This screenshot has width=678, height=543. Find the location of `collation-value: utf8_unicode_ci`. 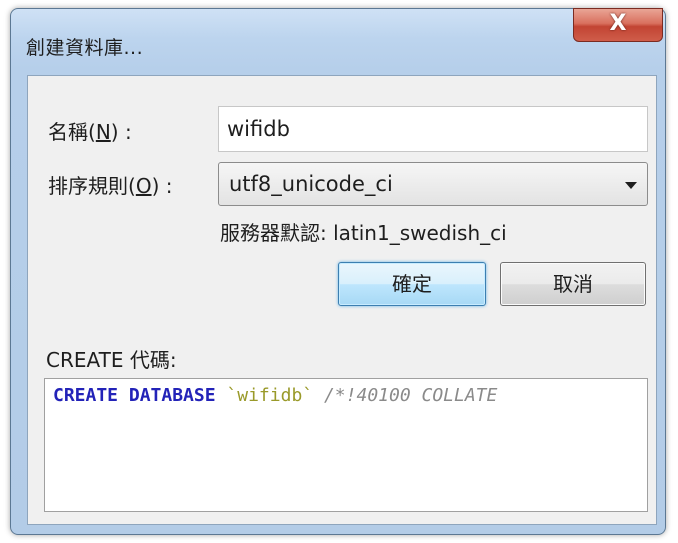

collation-value: utf8_unicode_ci is located at coordinates (311, 184).